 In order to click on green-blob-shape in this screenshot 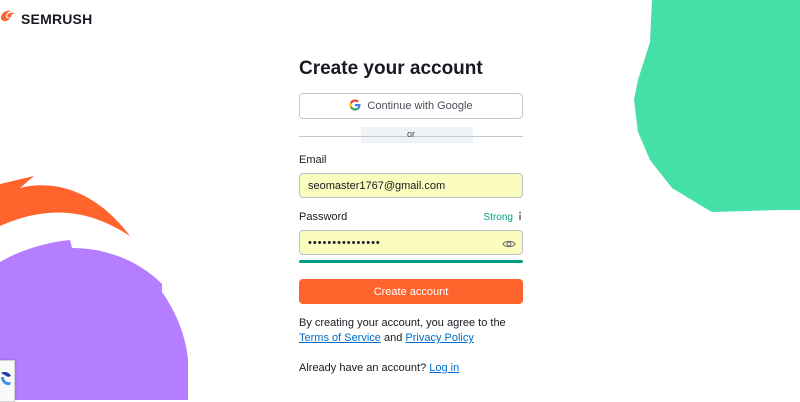, I will do `click(717, 106)`.